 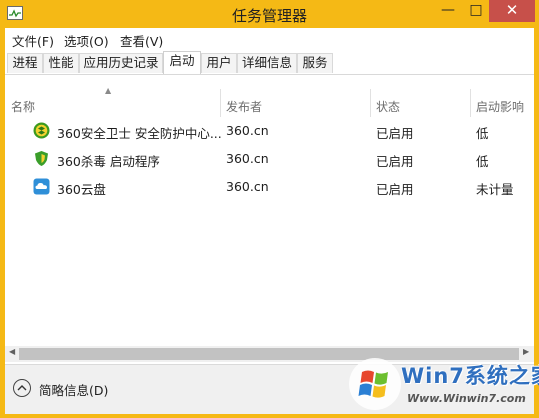 I want to click on title-bar: 任务管理器 — □ ✕, so click(x=269, y=14).